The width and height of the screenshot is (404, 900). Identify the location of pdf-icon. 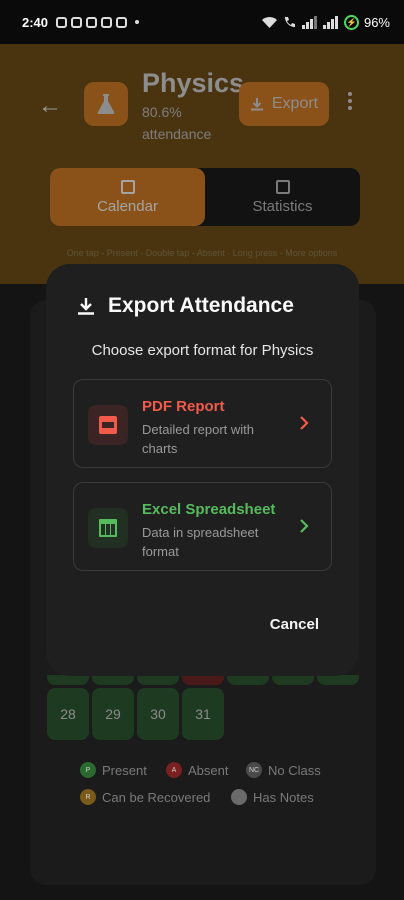
(108, 425).